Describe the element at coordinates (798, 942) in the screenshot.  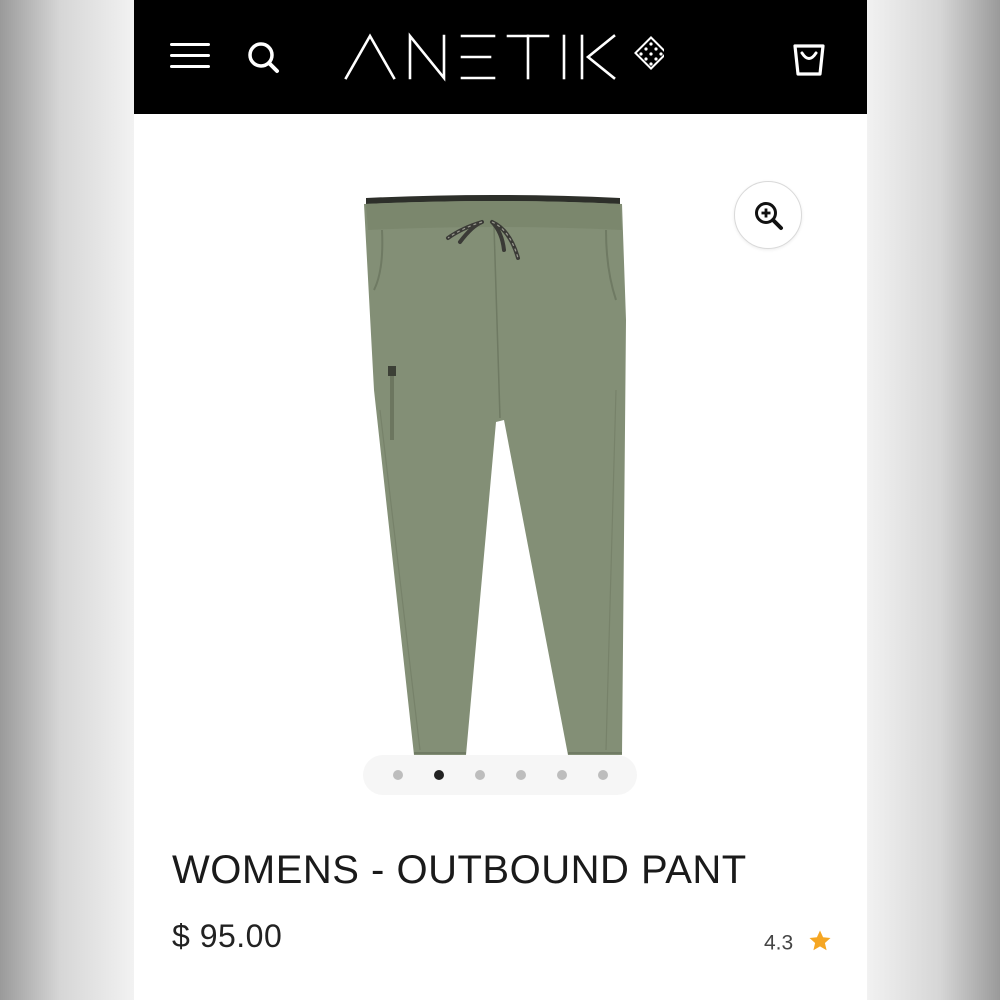
I see `product-rating: 4.3` at that location.